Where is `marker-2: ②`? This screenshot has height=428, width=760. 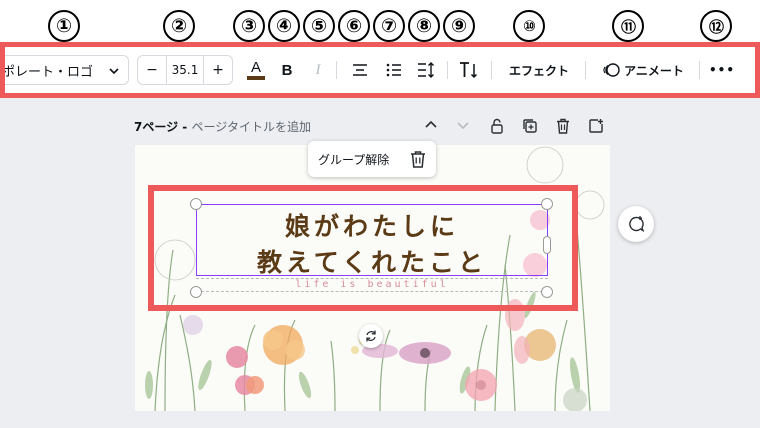
marker-2: ② is located at coordinates (179, 26).